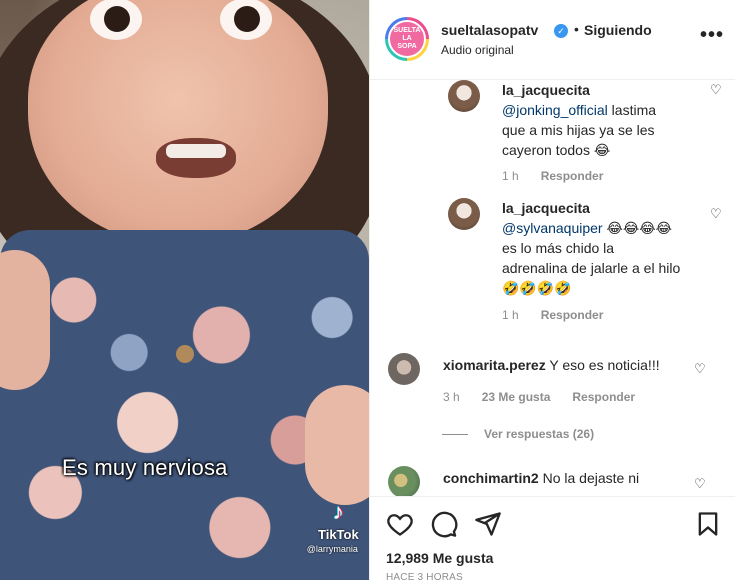  What do you see at coordinates (338, 511) in the screenshot?
I see `tiktok-logo-icon: ♪` at bounding box center [338, 511].